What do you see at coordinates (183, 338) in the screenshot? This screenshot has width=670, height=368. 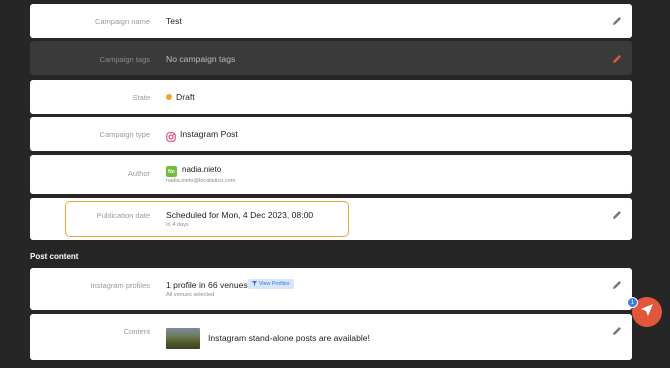 I see `content-thumbnail` at bounding box center [183, 338].